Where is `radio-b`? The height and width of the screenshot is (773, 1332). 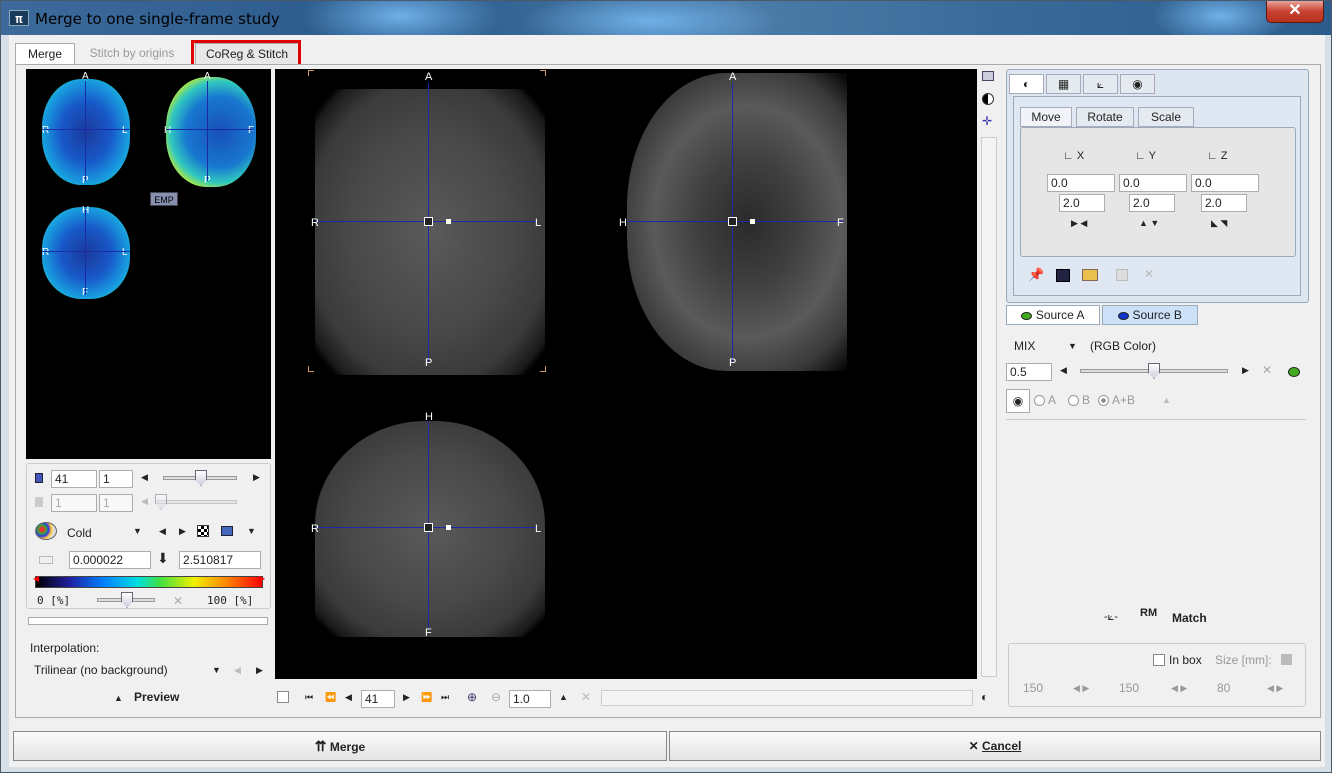 radio-b is located at coordinates (1073, 400).